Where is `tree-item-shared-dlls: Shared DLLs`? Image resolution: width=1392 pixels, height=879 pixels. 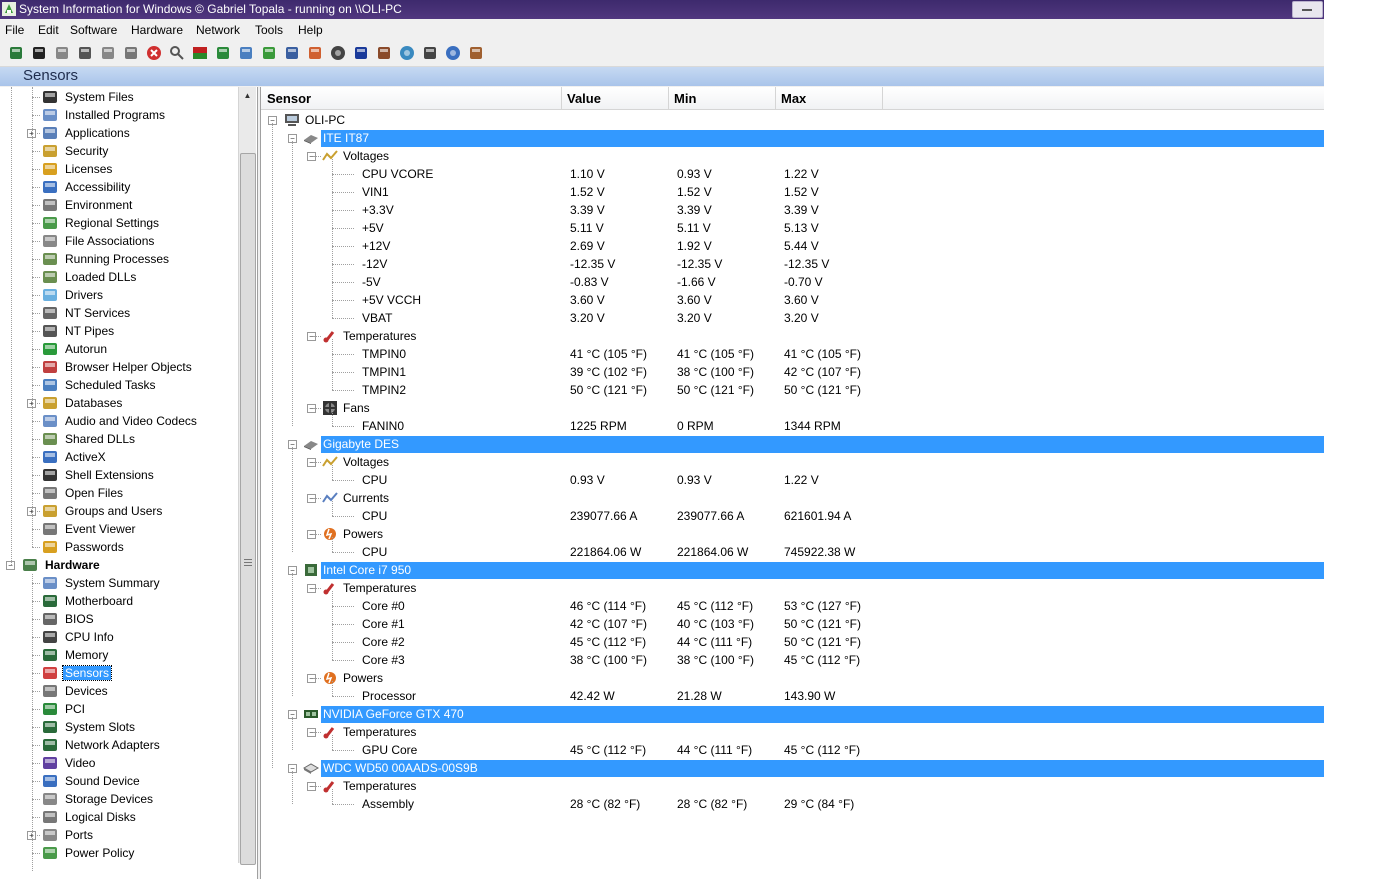
tree-item-shared-dlls: Shared DLLs is located at coordinates (119, 439).